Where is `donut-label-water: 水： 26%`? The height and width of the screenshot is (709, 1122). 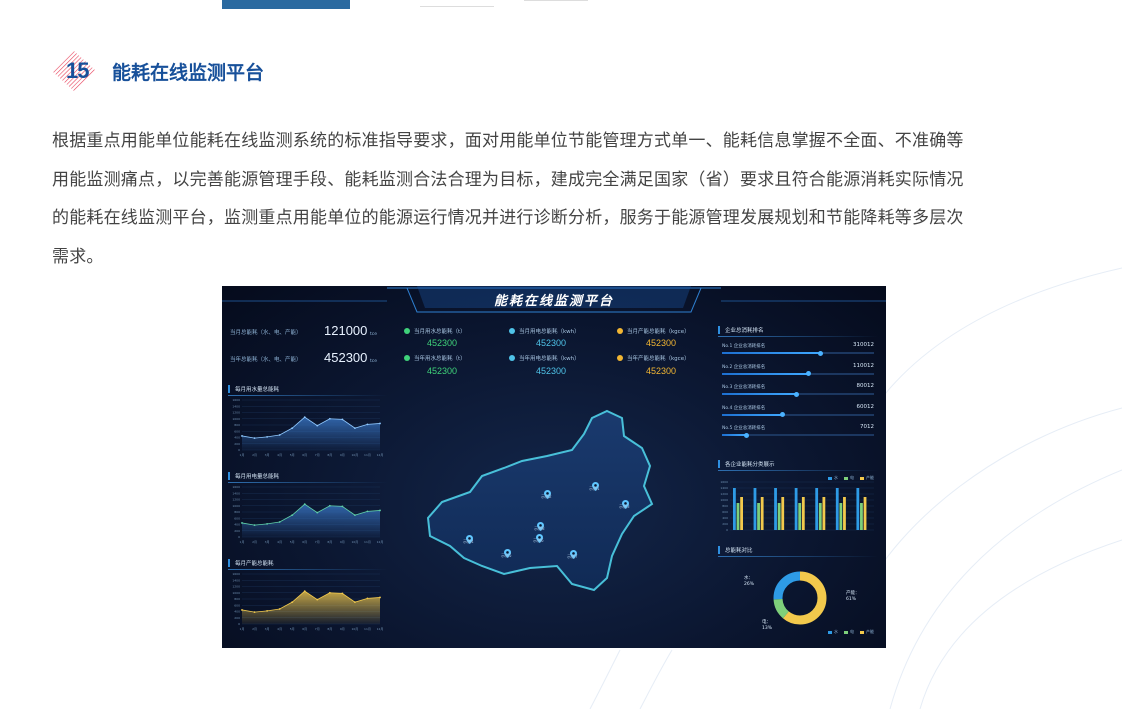
donut-label-water: 水： 26% is located at coordinates (749, 581).